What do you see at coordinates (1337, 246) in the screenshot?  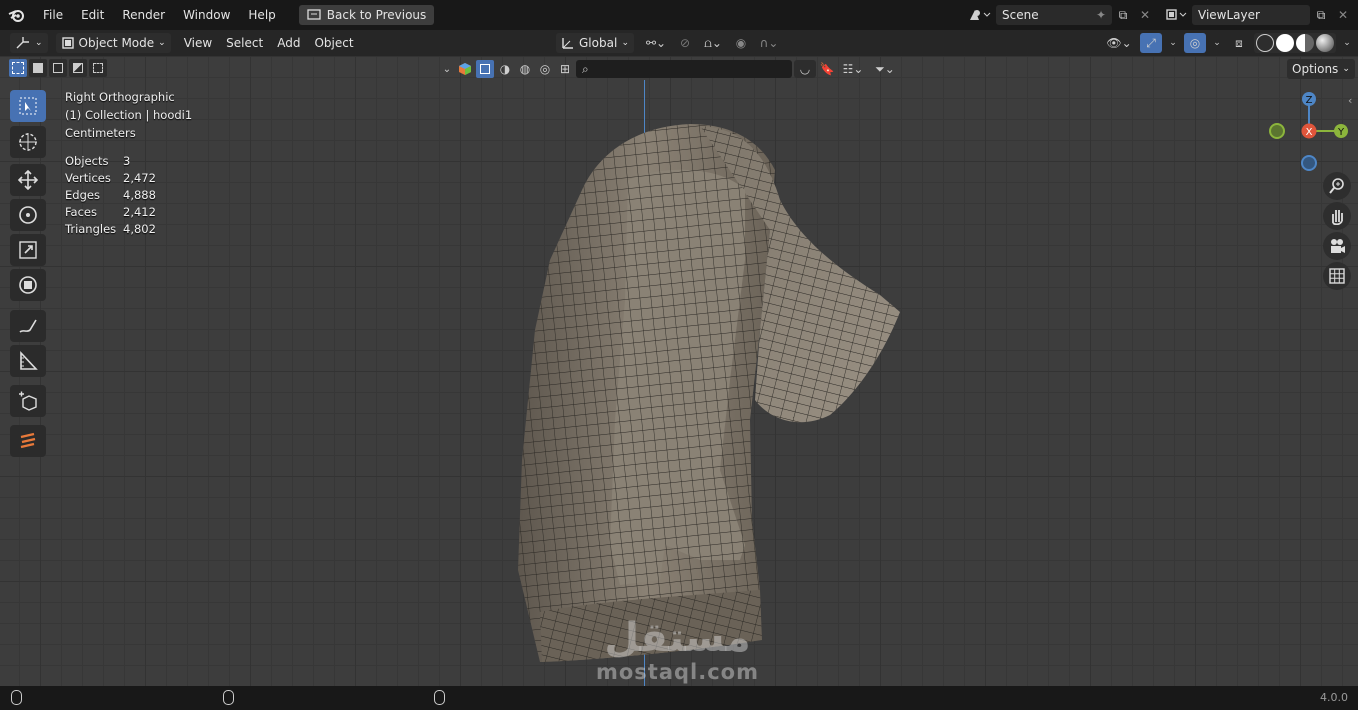 I see `camera-view-button` at bounding box center [1337, 246].